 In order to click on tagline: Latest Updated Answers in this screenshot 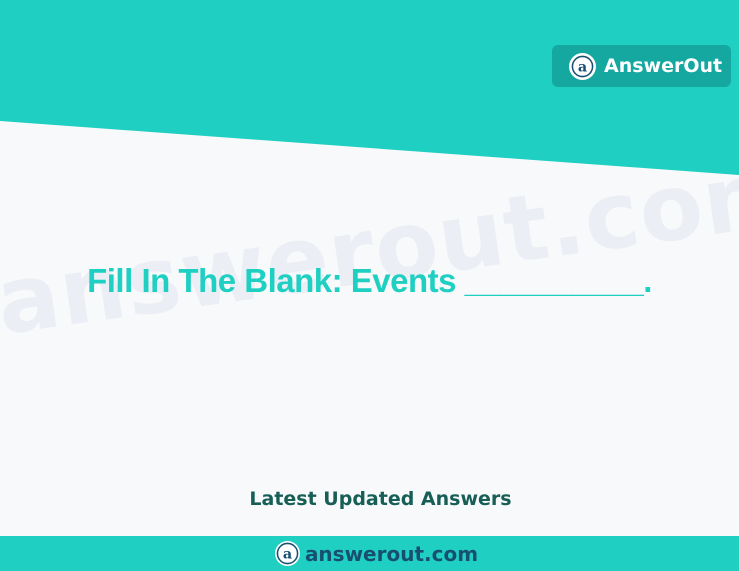, I will do `click(380, 499)`.